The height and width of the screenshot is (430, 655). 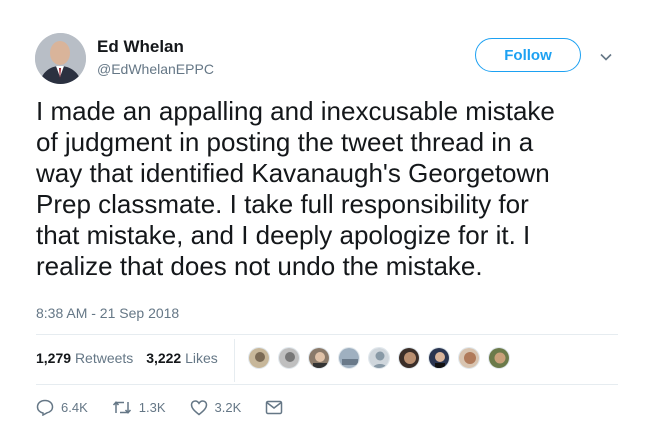 I want to click on stats-separator, so click(x=234, y=360).